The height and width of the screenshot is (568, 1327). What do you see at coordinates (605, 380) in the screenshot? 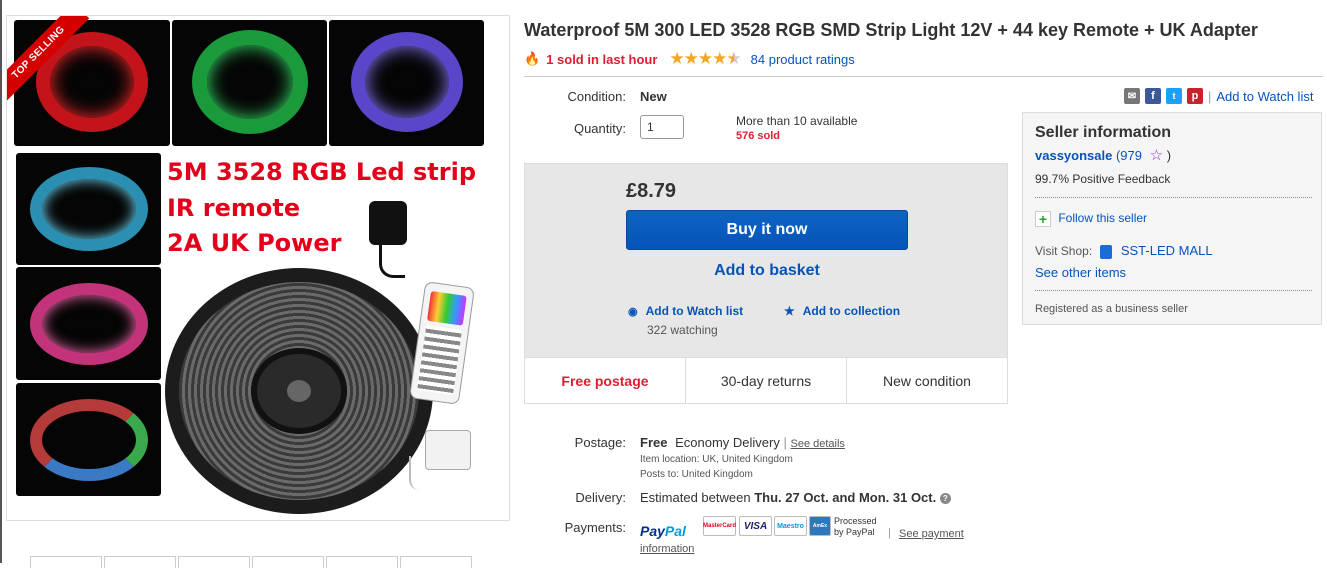
I see `feature-free-postage: Free postage` at bounding box center [605, 380].